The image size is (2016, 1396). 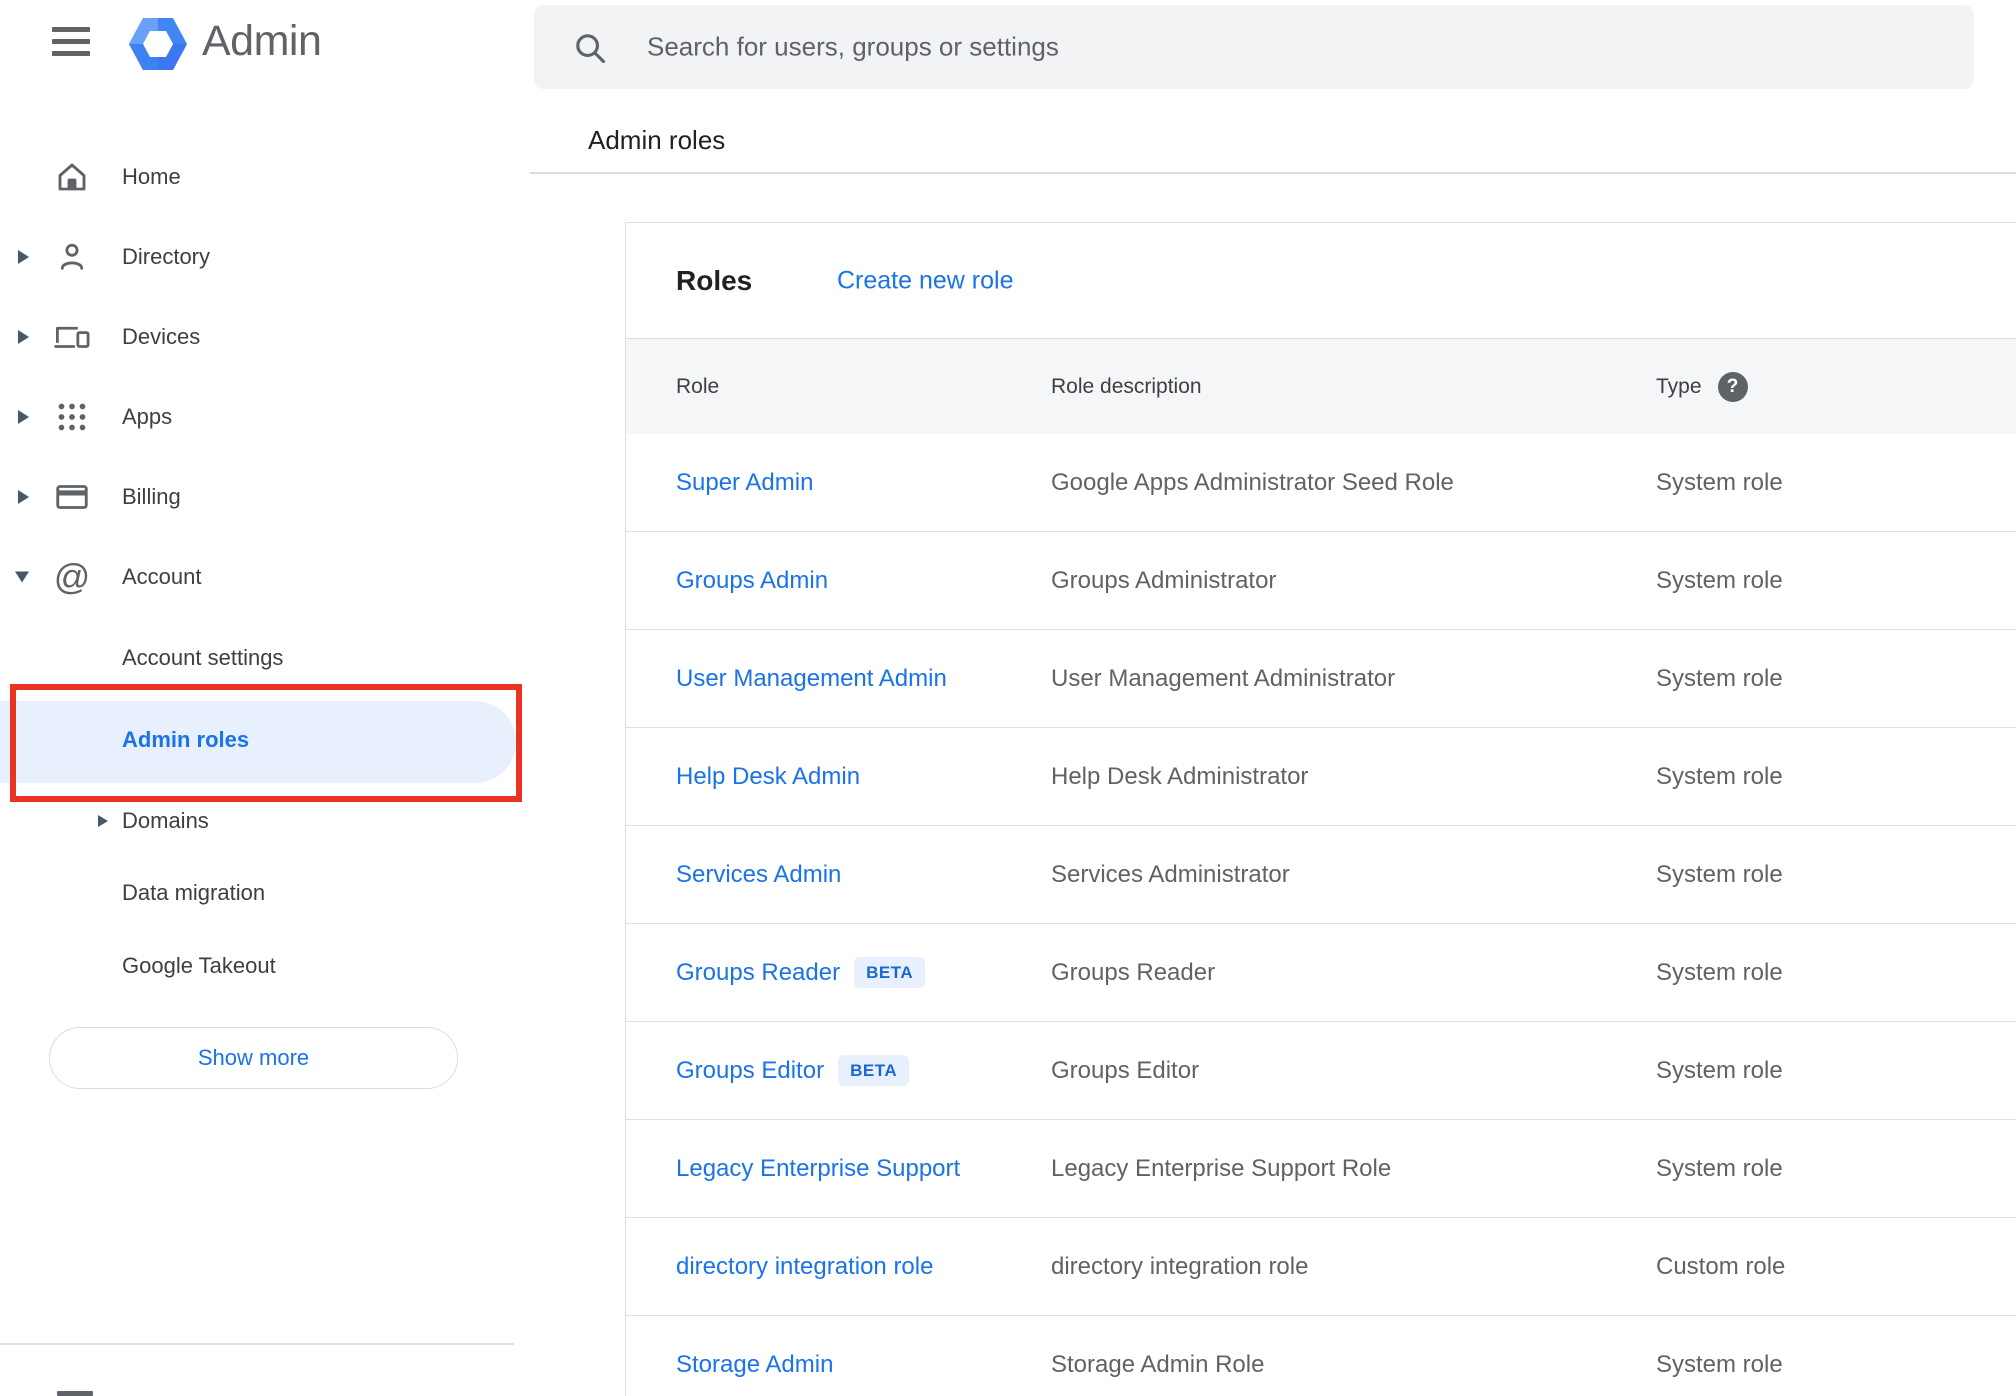 I want to click on sidebar-item-account: @ Account, so click(x=257, y=577).